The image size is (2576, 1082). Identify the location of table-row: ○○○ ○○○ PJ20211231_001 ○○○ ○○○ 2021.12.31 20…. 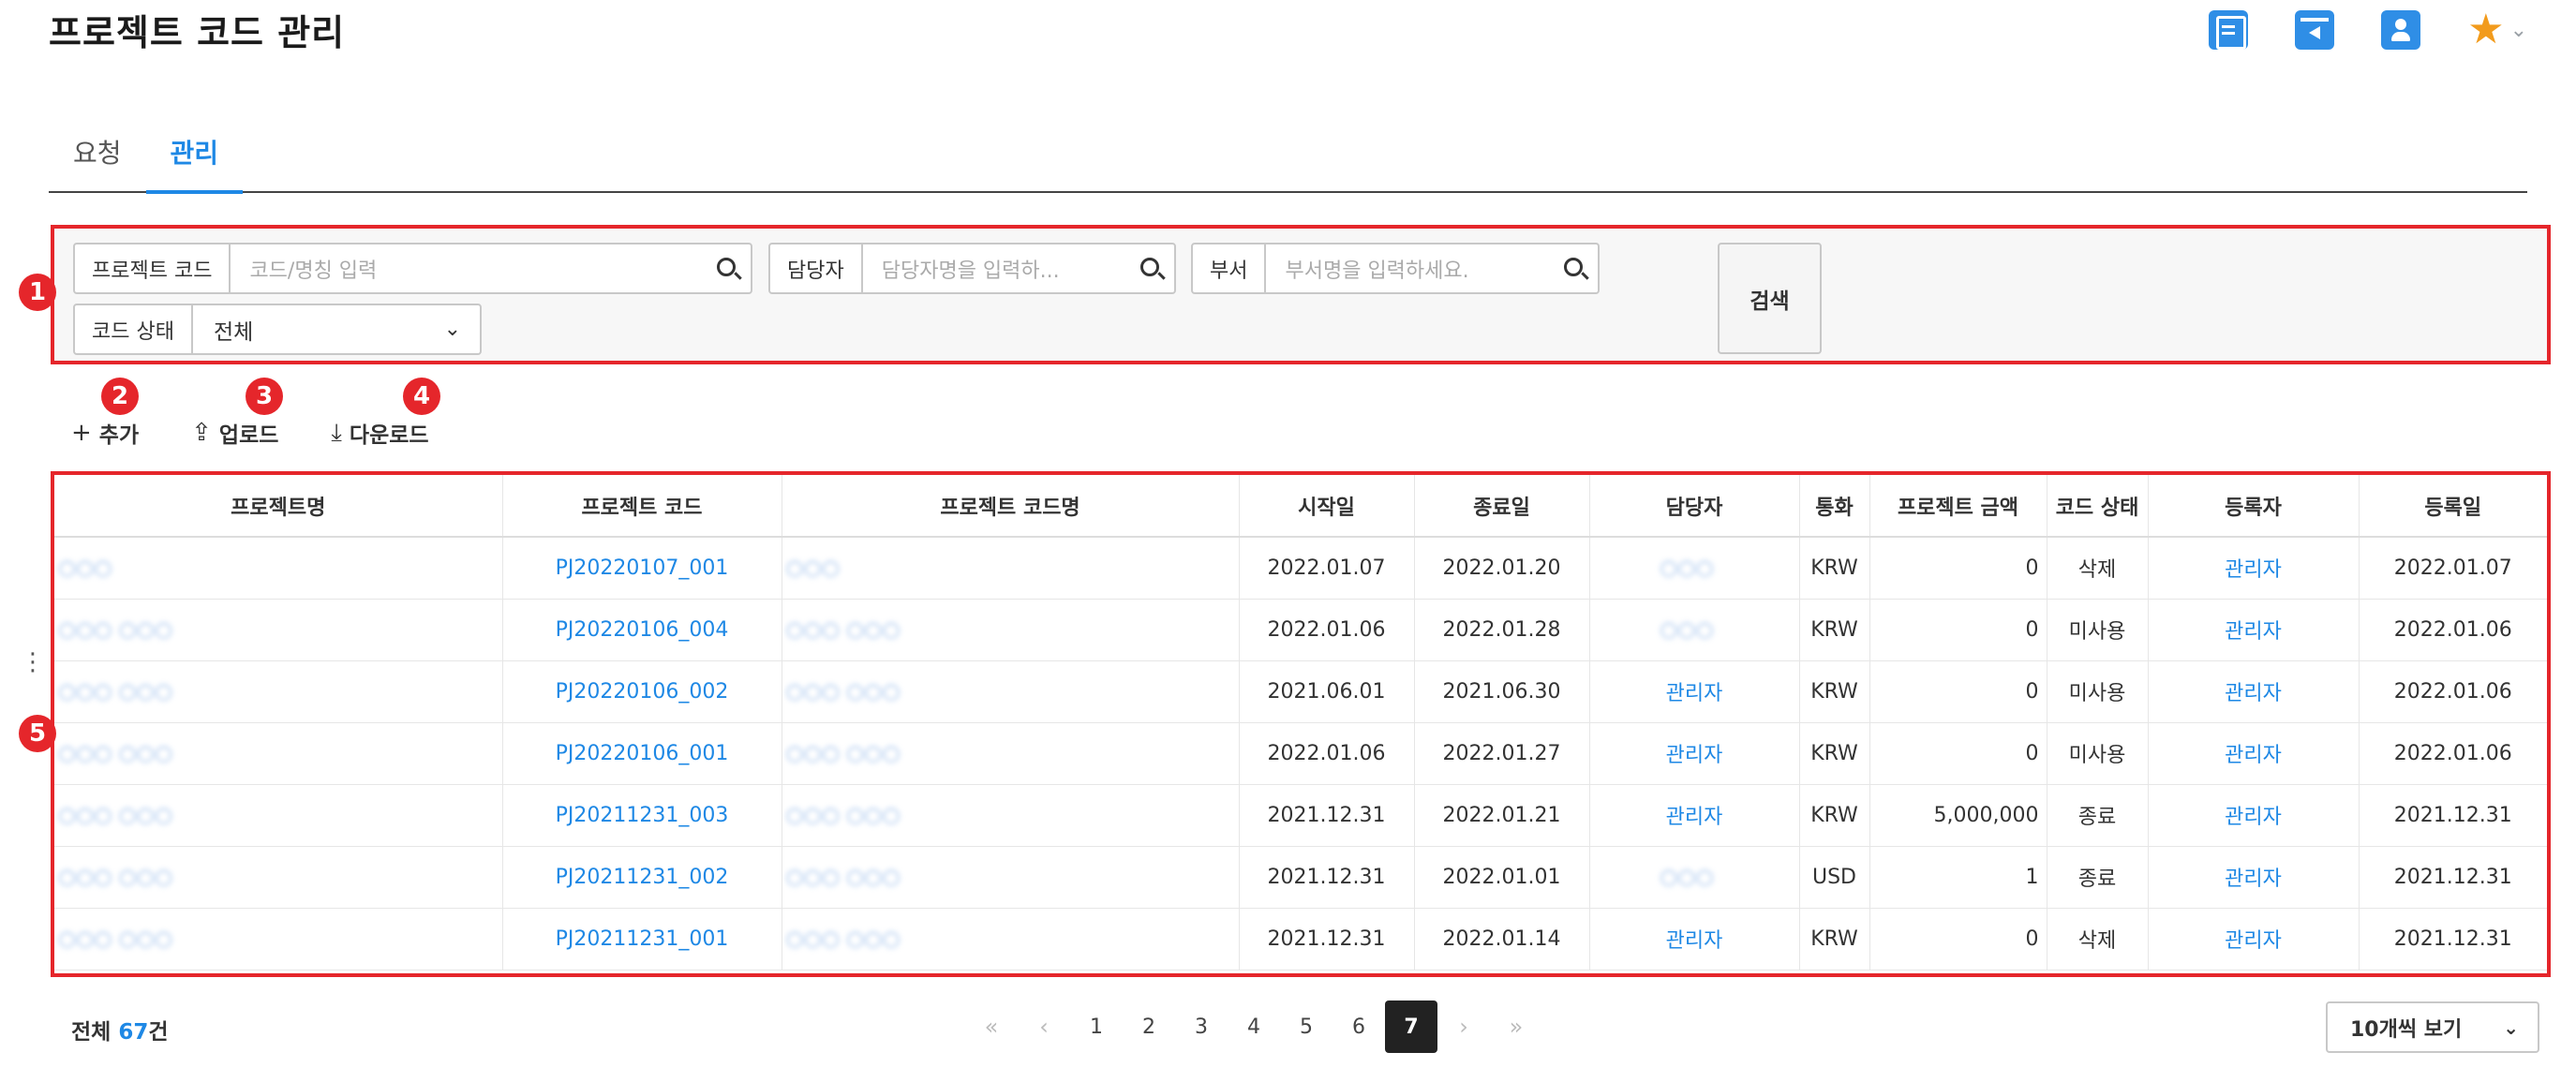
(1300, 940).